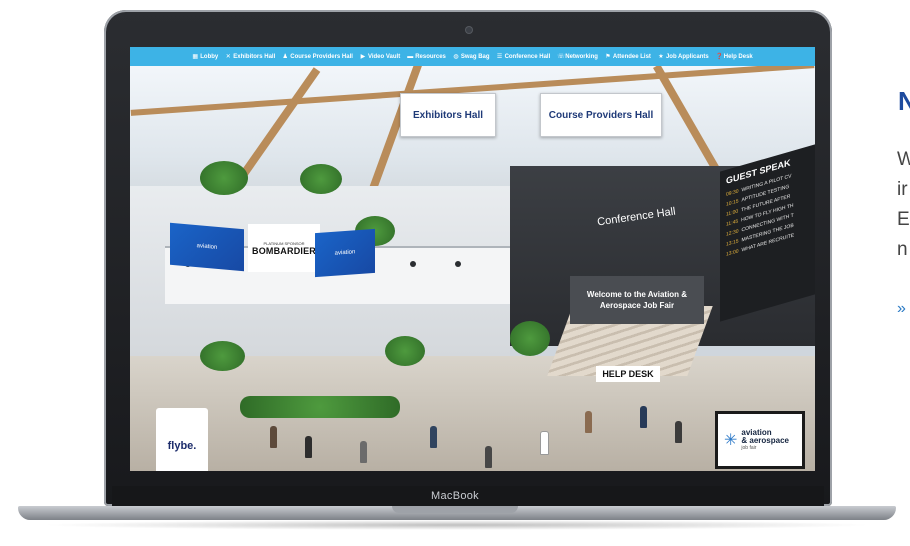  Describe the element at coordinates (455, 509) in the screenshot. I see `laptop-notch` at that location.